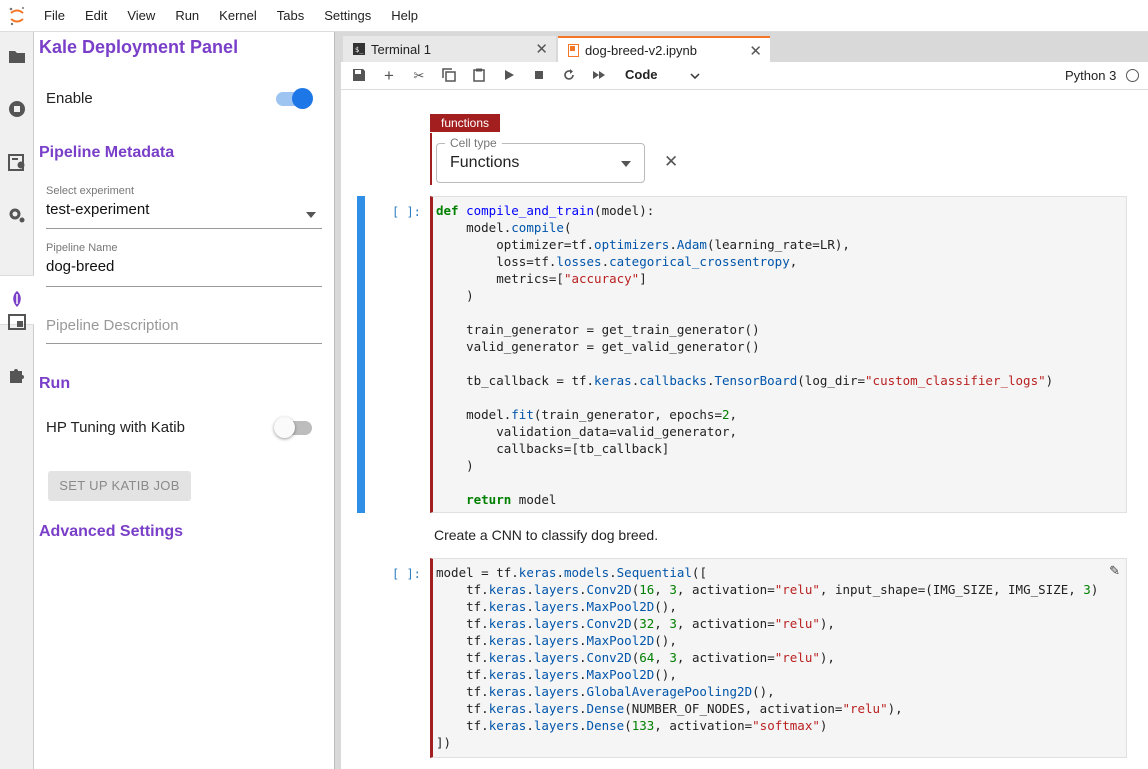  What do you see at coordinates (17, 215) in the screenshot?
I see `gear-icon` at bounding box center [17, 215].